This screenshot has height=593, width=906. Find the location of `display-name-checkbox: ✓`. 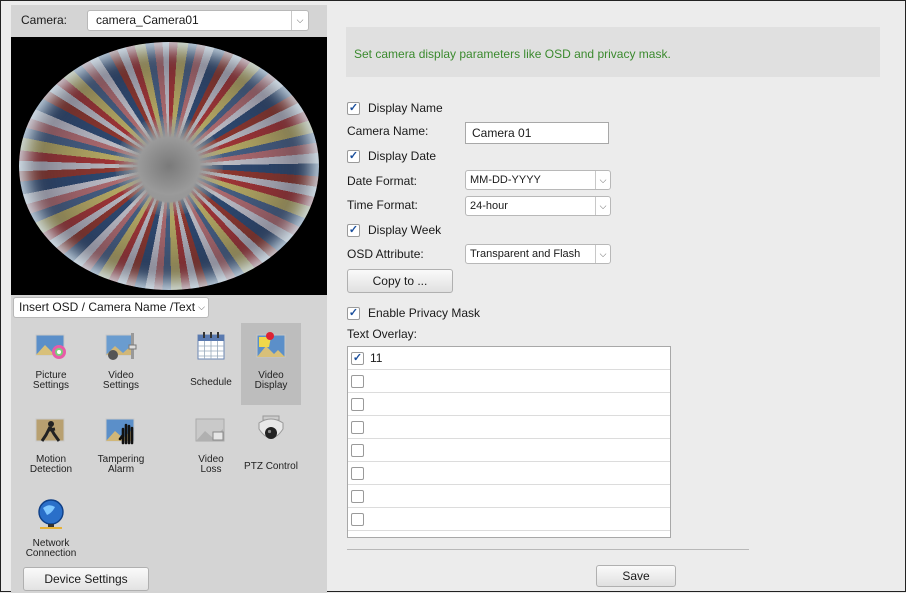

display-name-checkbox: ✓ is located at coordinates (353, 109).